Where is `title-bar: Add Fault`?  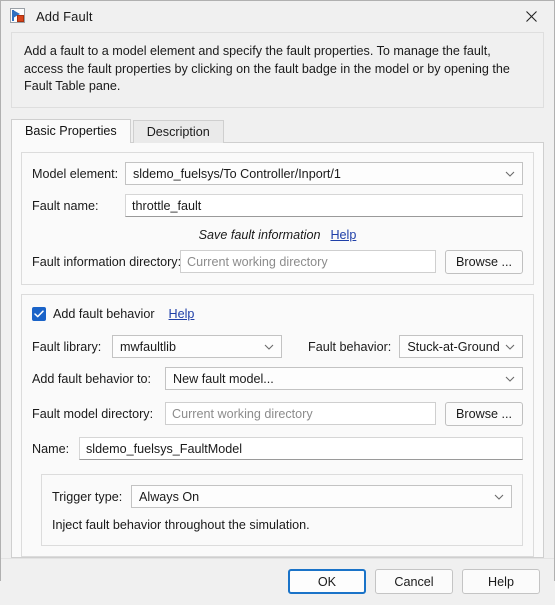 title-bar: Add Fault is located at coordinates (277, 16).